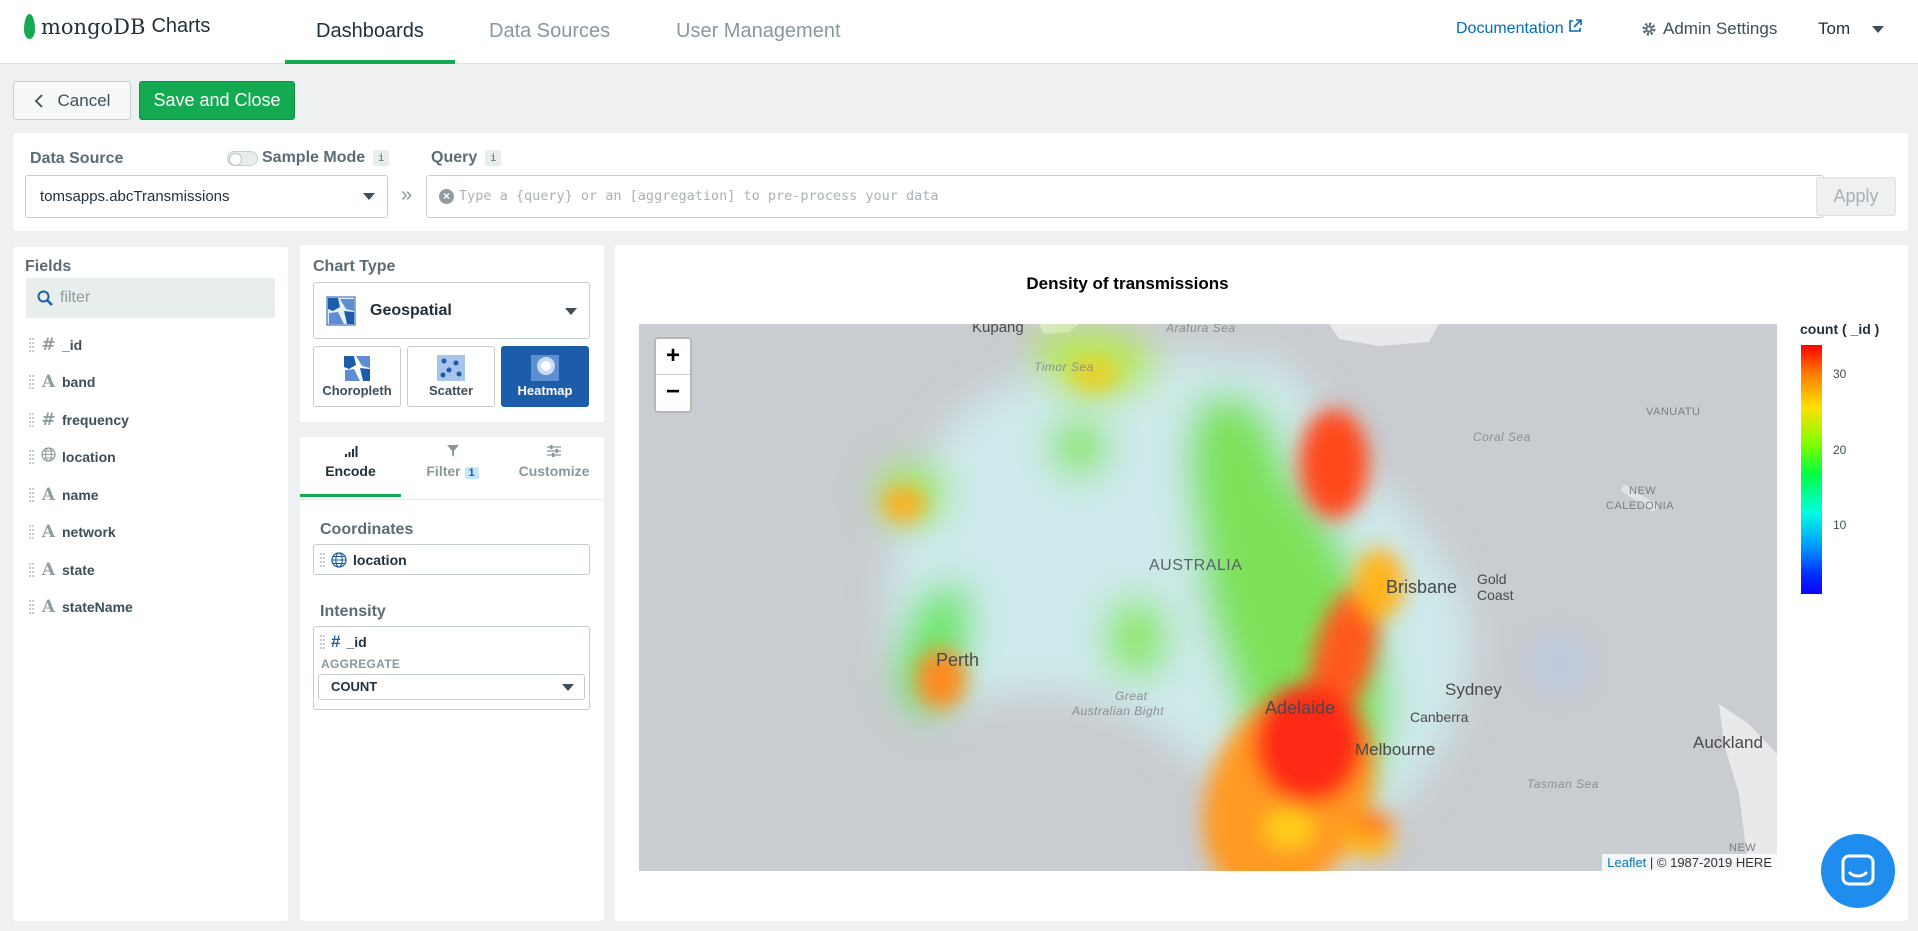 This screenshot has width=1918, height=931. Describe the element at coordinates (64, 495) in the screenshot. I see `field-item: Aname` at that location.